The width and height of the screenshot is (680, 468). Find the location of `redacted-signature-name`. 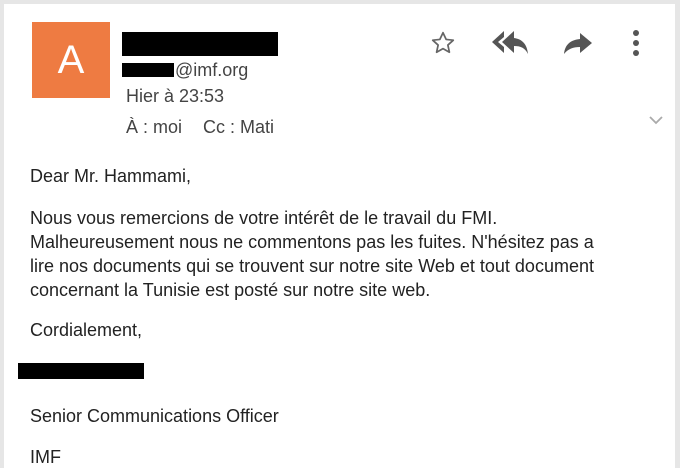

redacted-signature-name is located at coordinates (81, 371).